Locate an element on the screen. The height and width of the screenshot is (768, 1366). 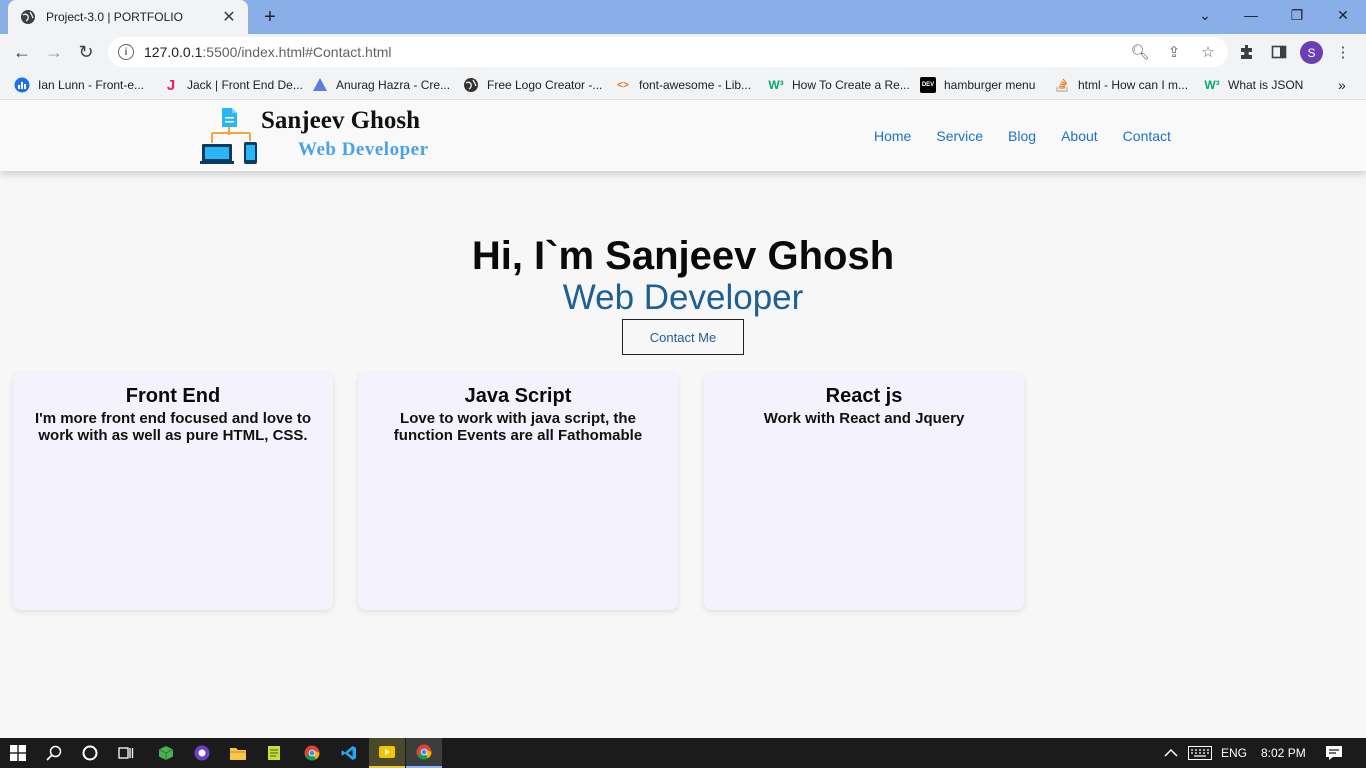
card-text: Work with React and Jquery is located at coordinates (864, 418).